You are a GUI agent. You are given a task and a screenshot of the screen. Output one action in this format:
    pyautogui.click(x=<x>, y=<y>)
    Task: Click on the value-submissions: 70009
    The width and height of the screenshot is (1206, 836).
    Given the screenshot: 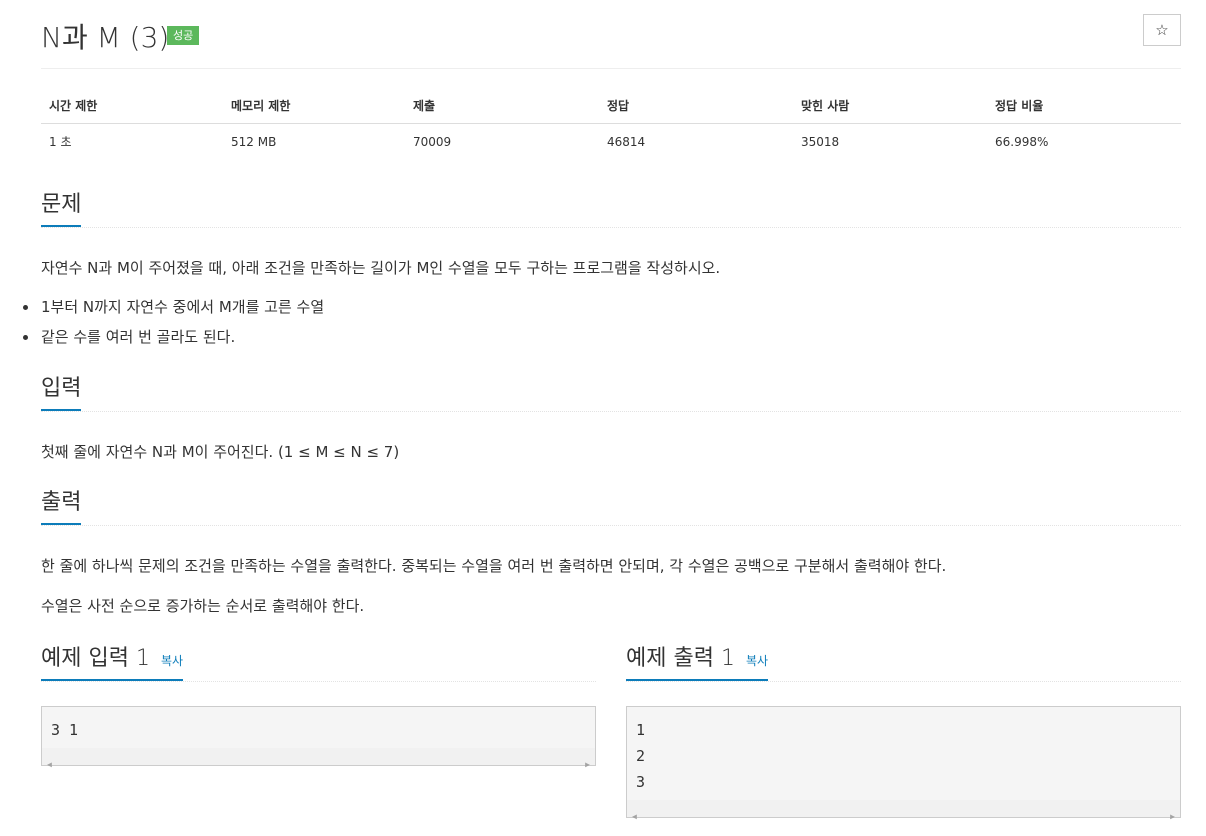 What is the action you would take?
    pyautogui.click(x=432, y=141)
    